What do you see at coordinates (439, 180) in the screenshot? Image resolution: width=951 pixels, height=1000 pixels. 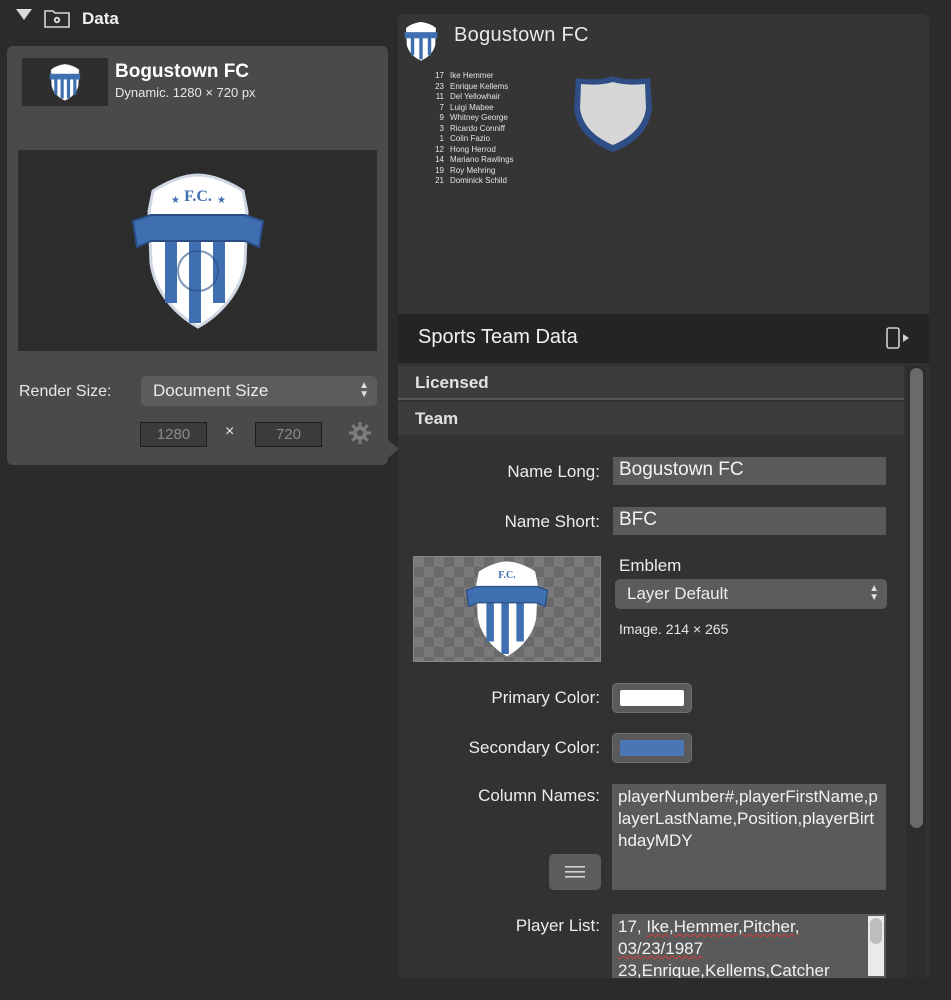 I see `roster-number: 21` at bounding box center [439, 180].